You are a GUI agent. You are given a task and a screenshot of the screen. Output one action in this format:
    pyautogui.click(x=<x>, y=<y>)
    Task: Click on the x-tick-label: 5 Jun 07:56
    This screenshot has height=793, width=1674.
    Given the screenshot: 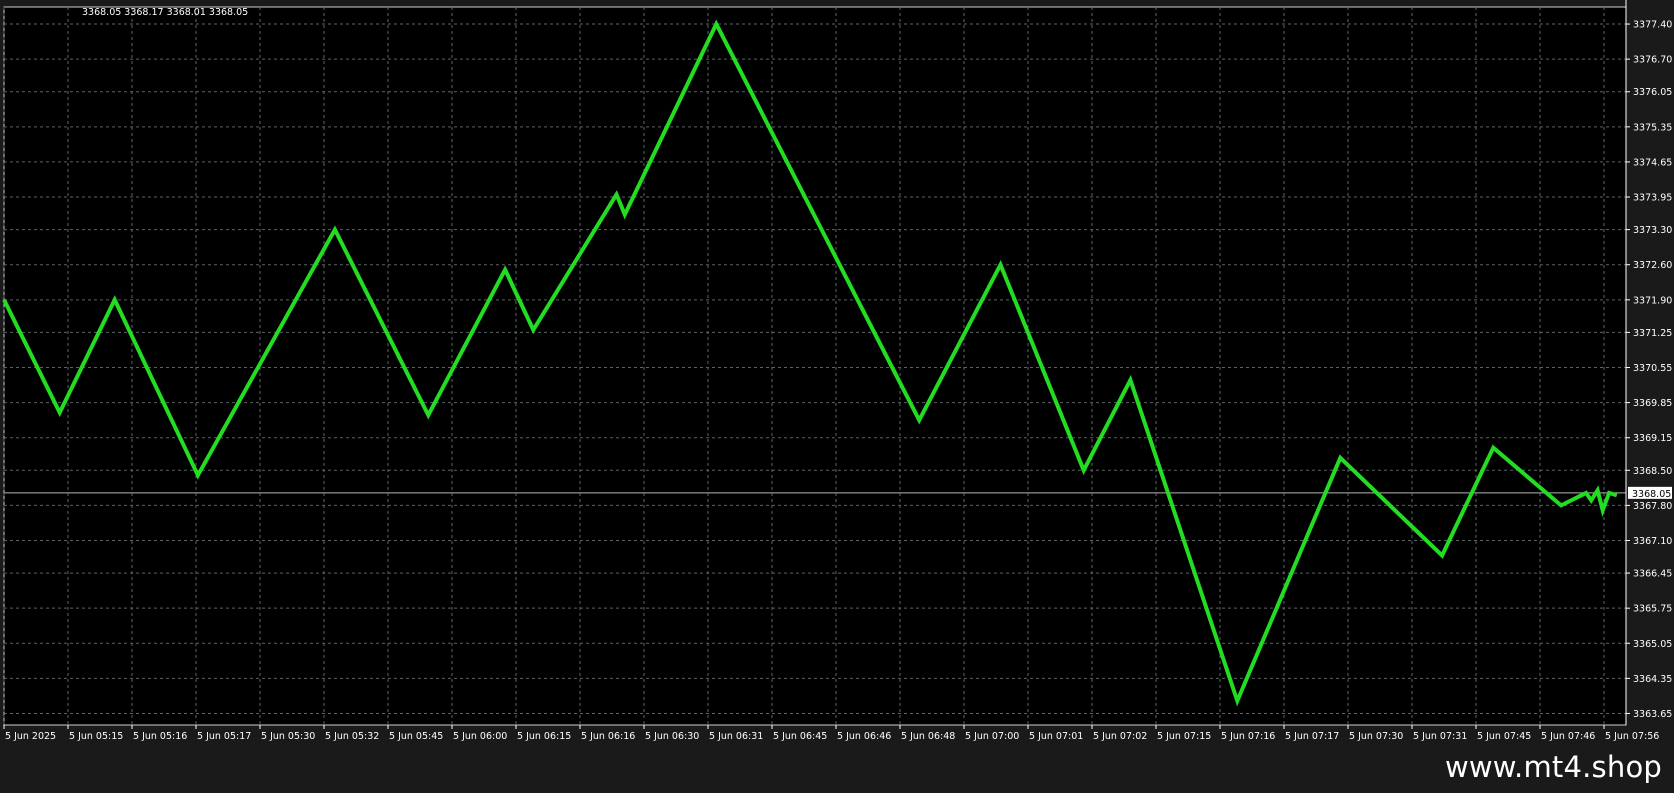 What is the action you would take?
    pyautogui.click(x=1632, y=736)
    